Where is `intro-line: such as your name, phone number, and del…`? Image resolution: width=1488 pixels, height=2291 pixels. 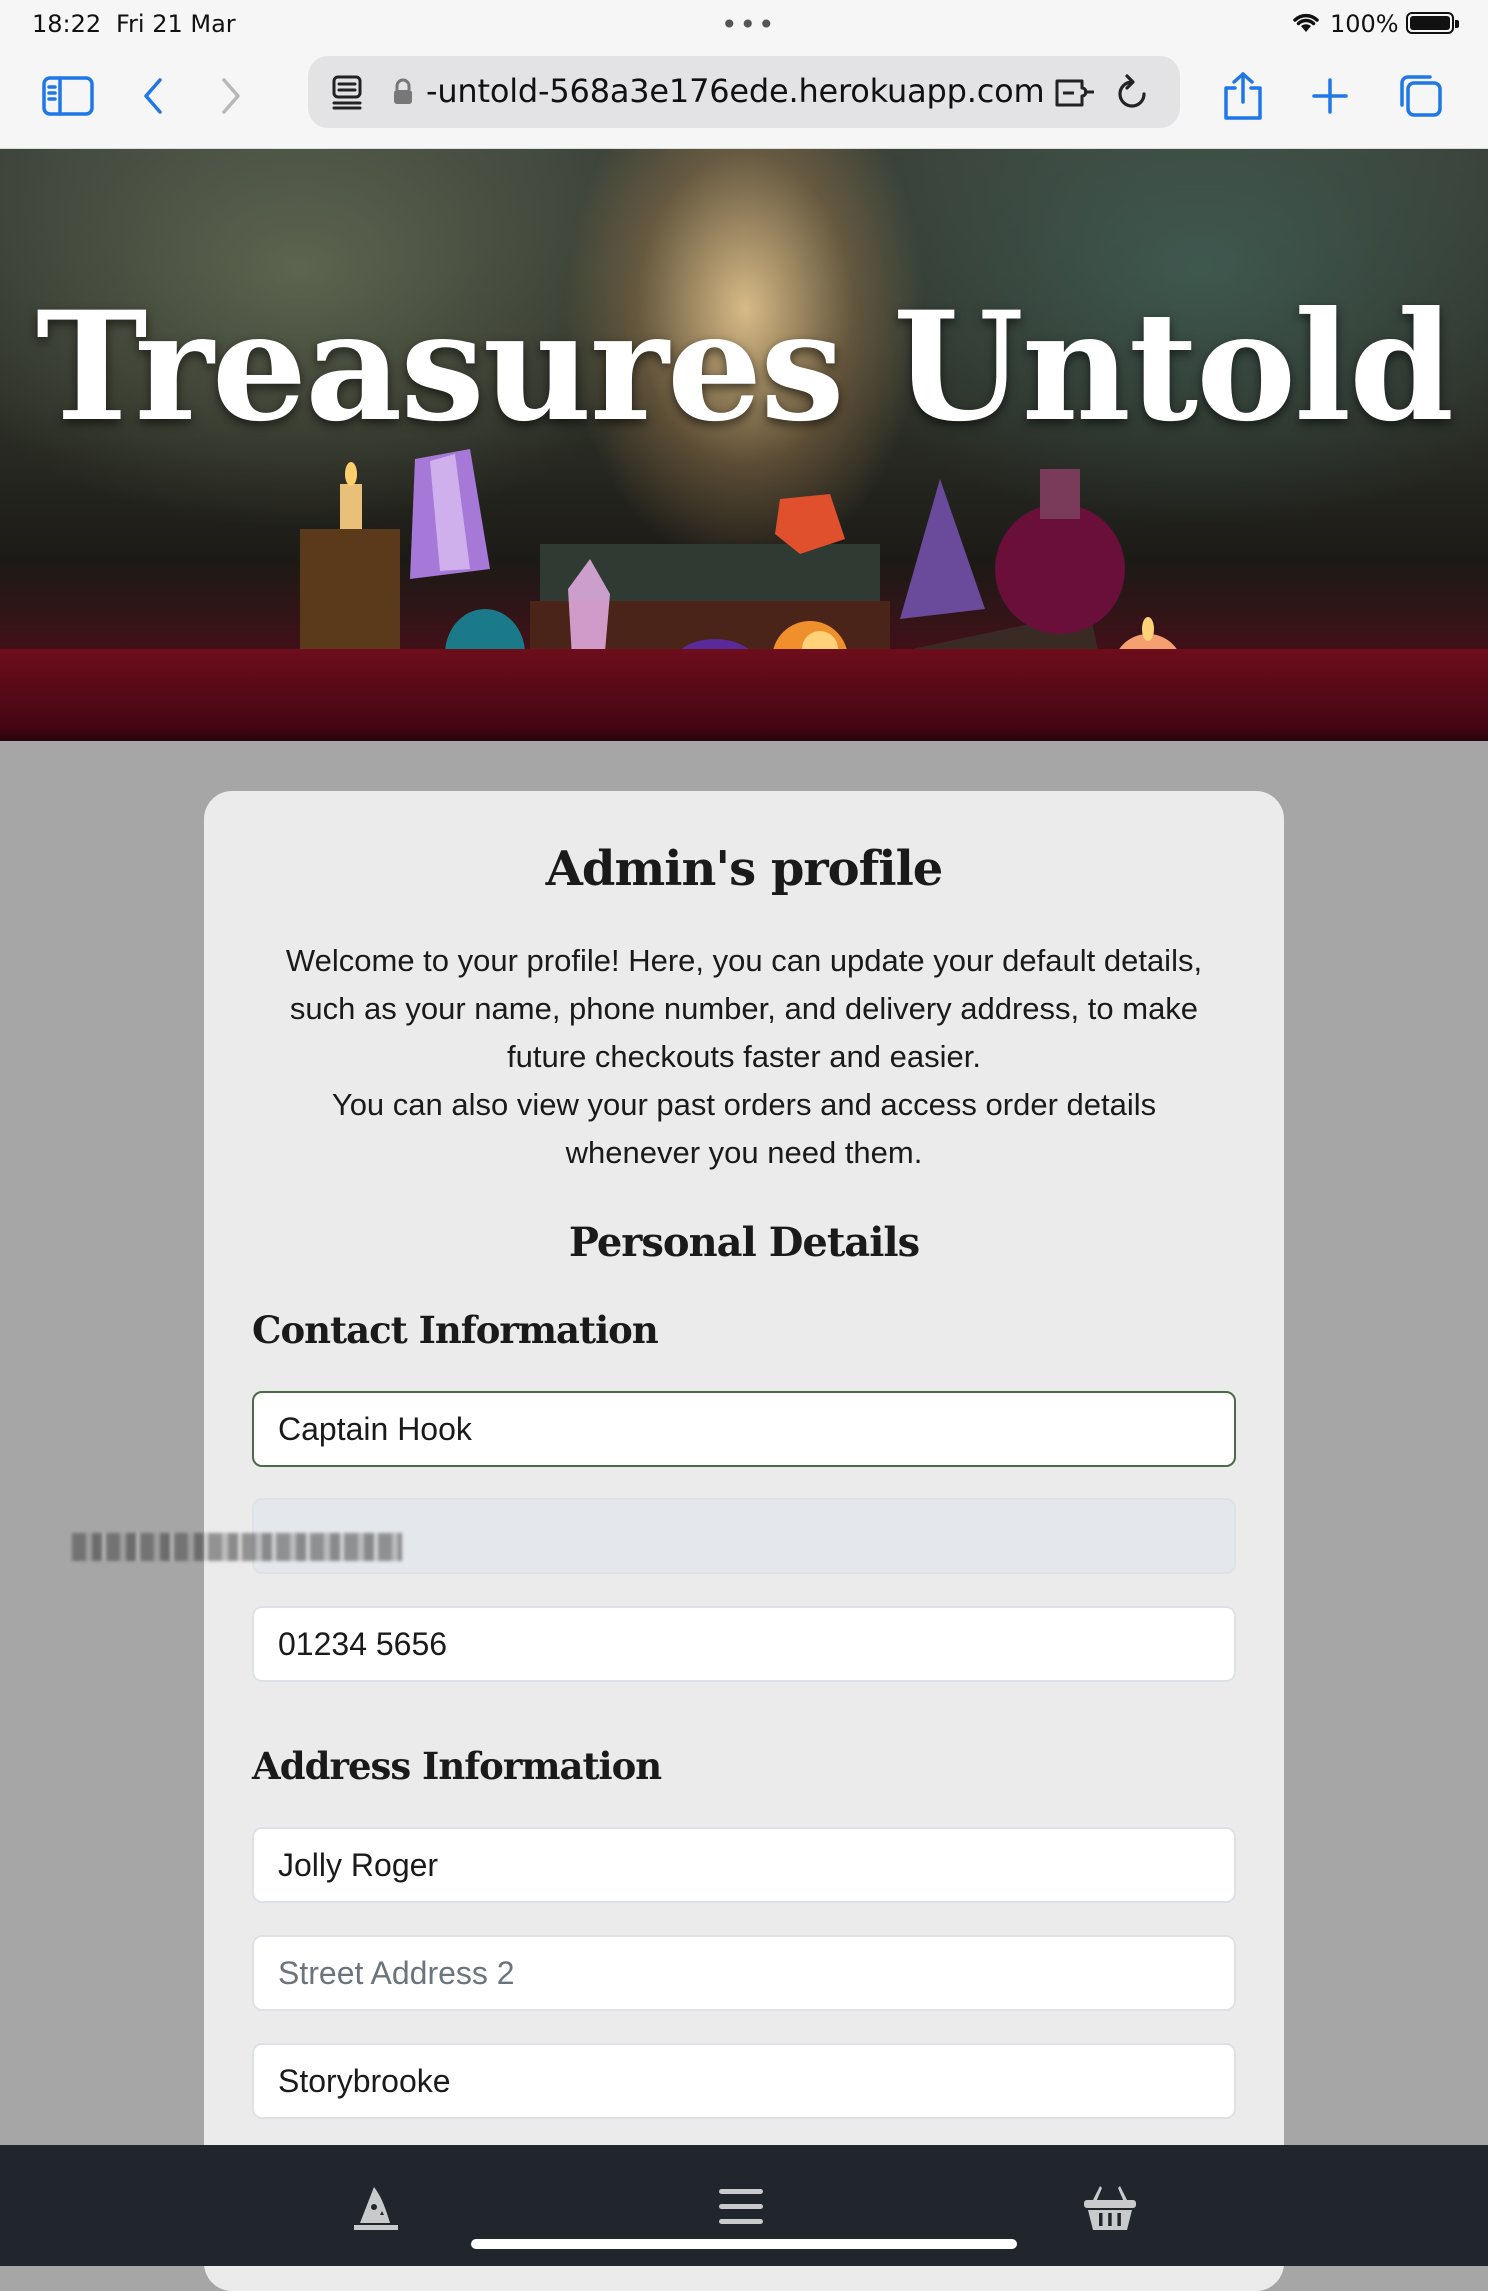 intro-line: such as your name, phone number, and del… is located at coordinates (744, 1008).